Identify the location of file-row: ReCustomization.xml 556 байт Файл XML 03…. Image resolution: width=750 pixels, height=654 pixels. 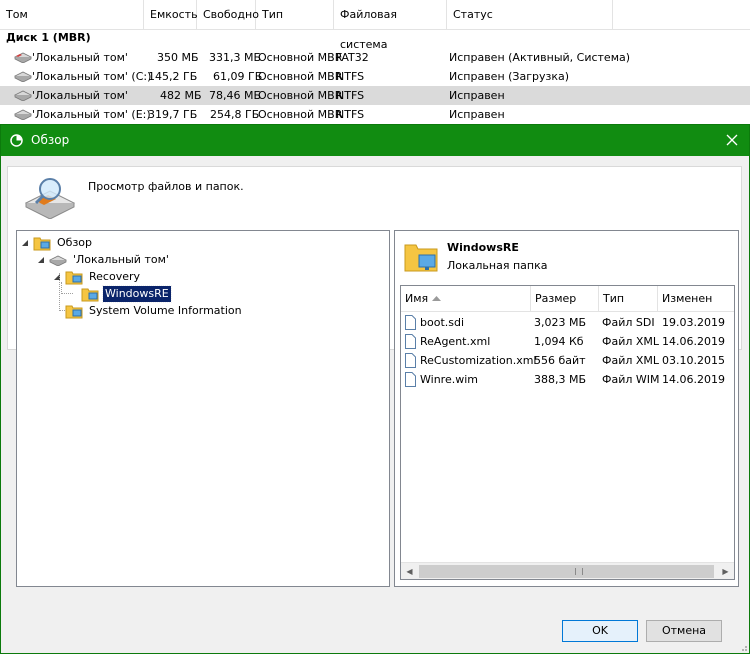
(567, 360).